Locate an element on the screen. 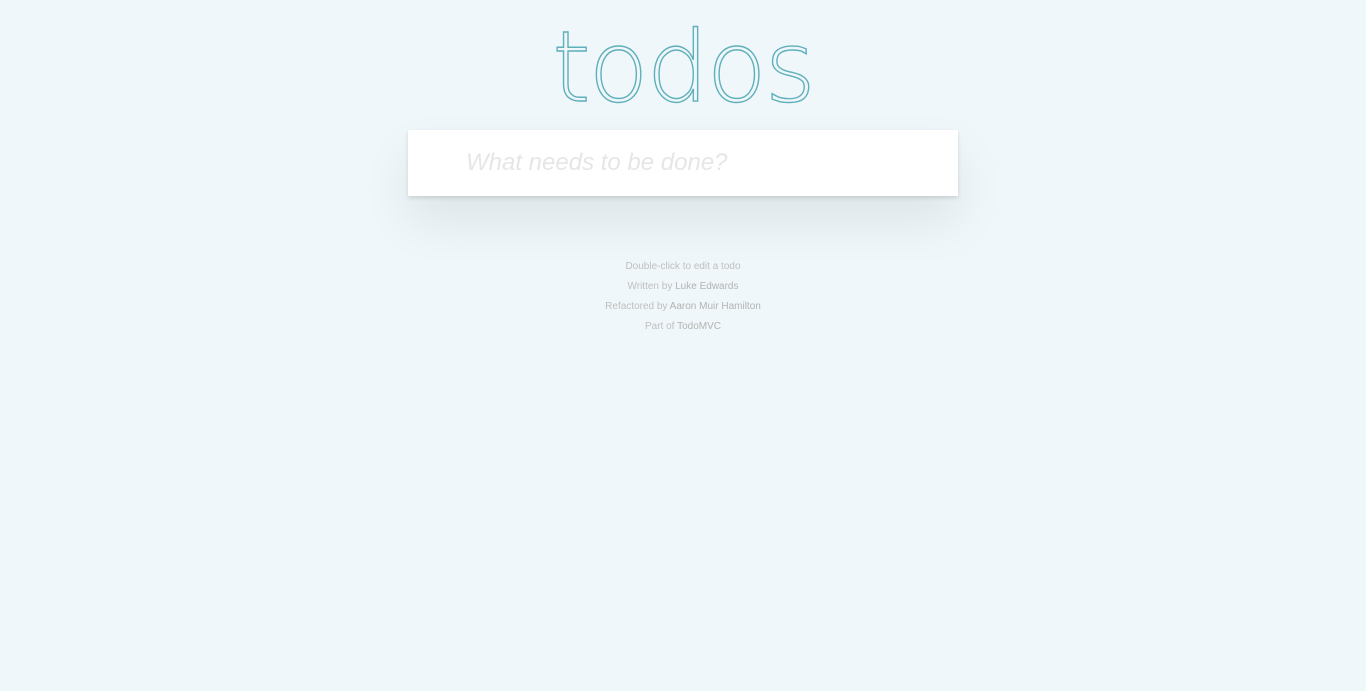 The width and height of the screenshot is (1366, 691). new-todo-input is located at coordinates (683, 163).